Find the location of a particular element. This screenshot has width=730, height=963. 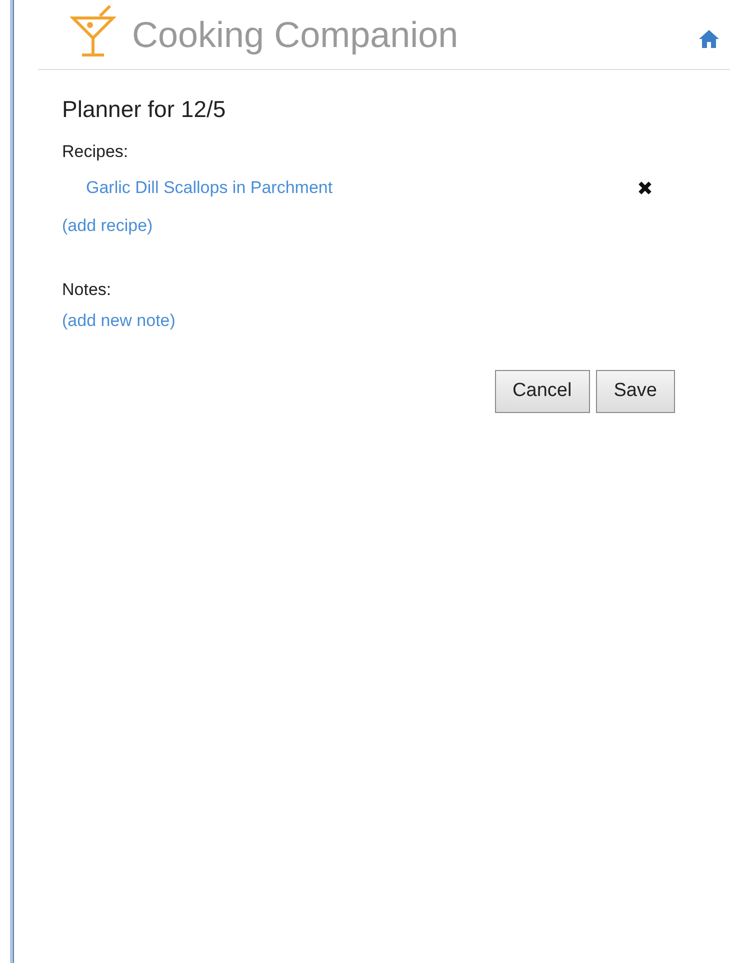

cocktail-glass-icon is located at coordinates (93, 32).